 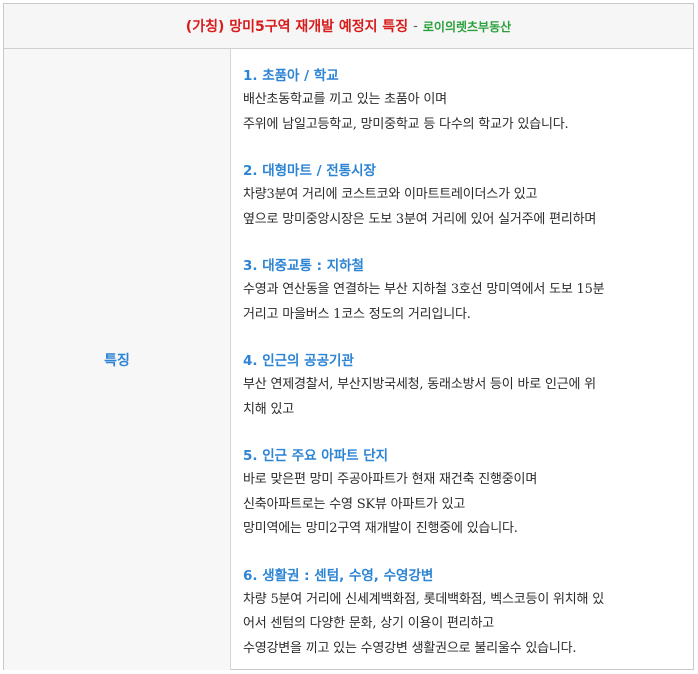 I want to click on brand-name: 로이의렛츠부동산, so click(x=467, y=26).